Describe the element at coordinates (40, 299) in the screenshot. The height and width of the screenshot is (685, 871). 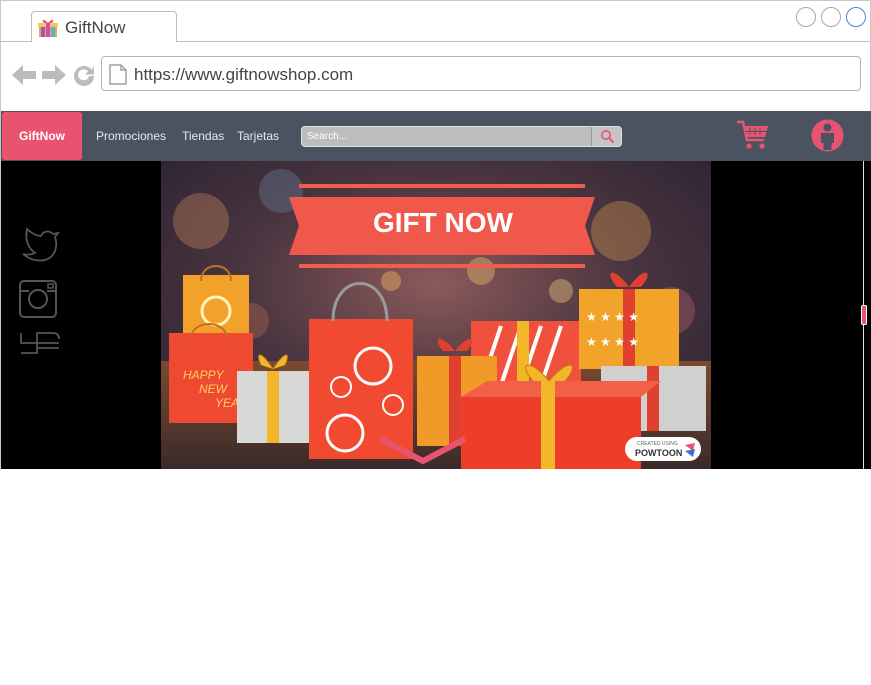
I see `instagram-icon` at that location.